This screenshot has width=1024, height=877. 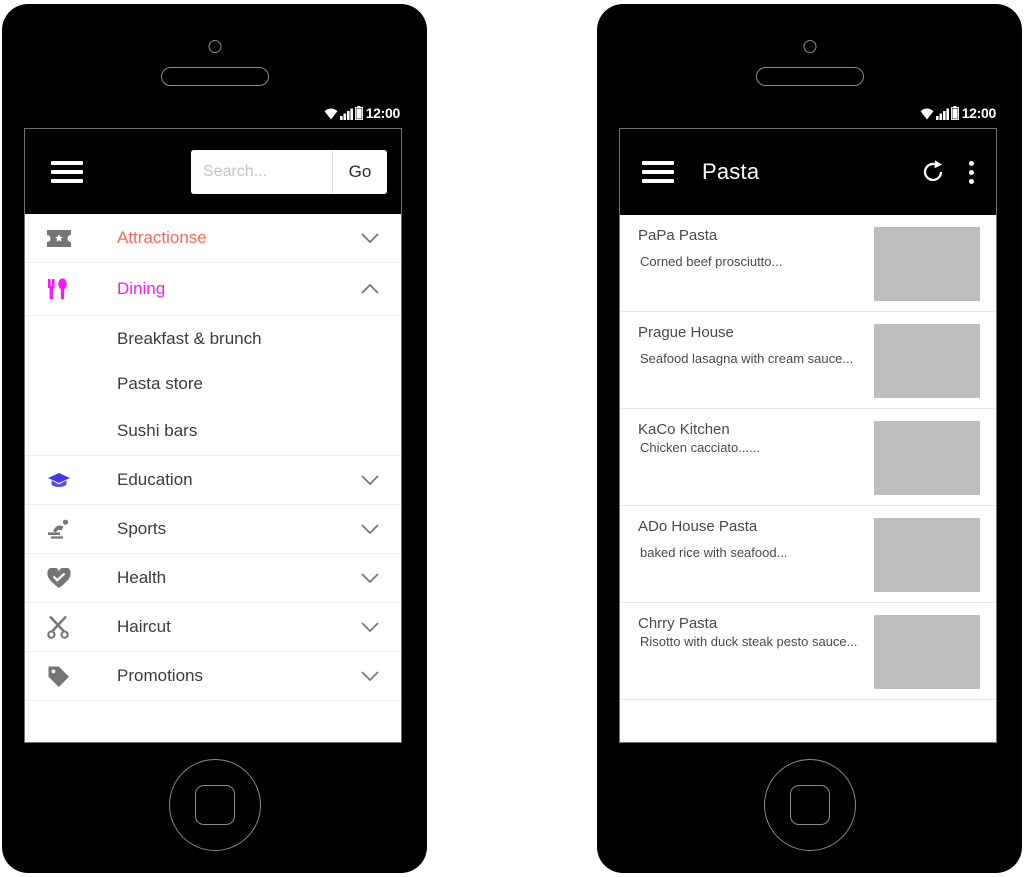 I want to click on drawer-subitem-sushi-bars: Sushi bars, so click(x=213, y=431).